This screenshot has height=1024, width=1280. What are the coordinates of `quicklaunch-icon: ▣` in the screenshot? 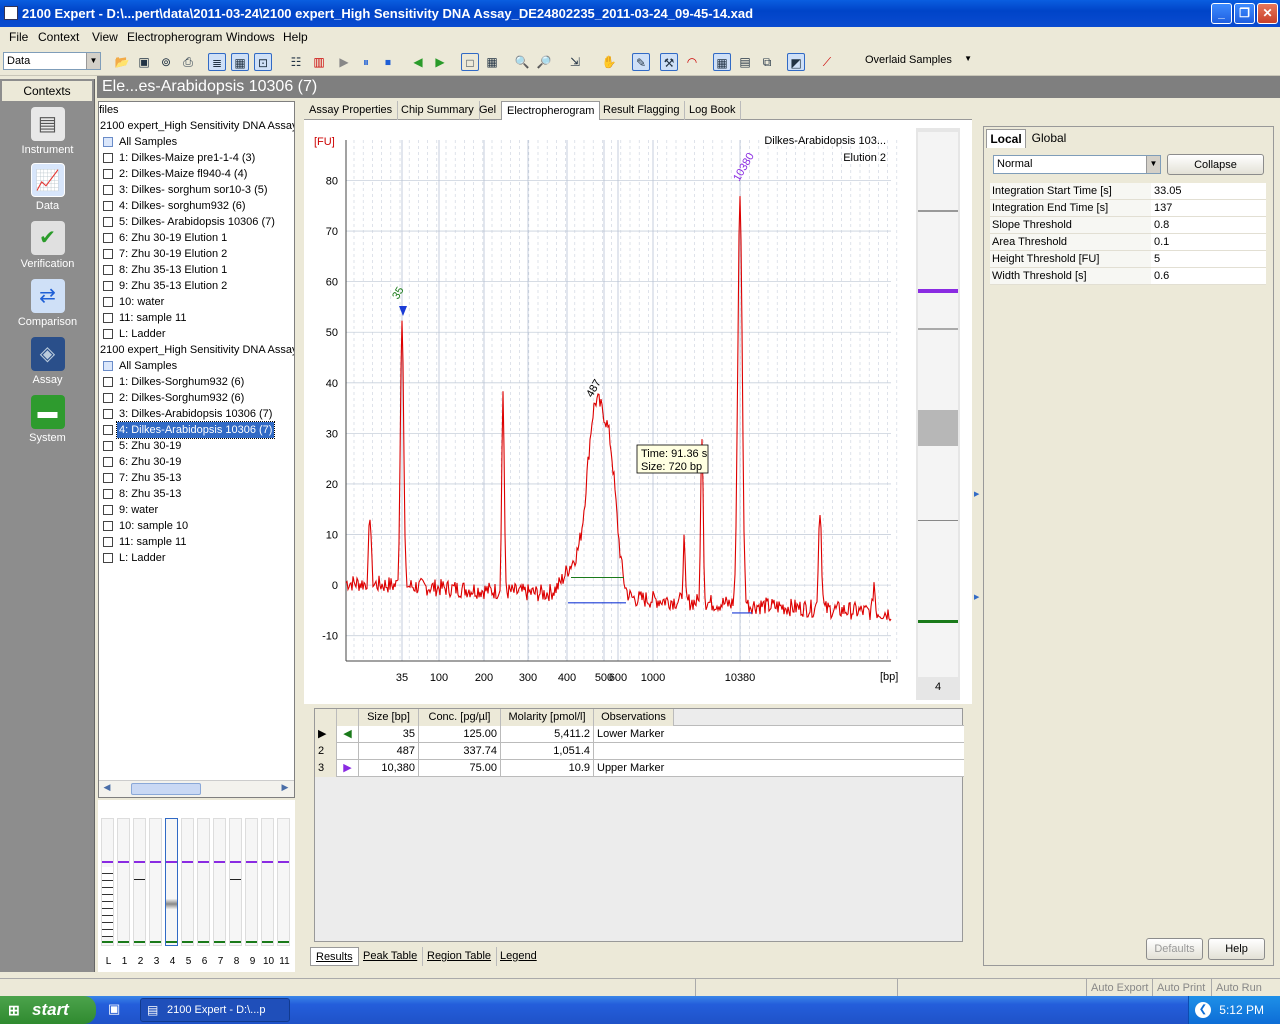 It's located at (117, 1010).